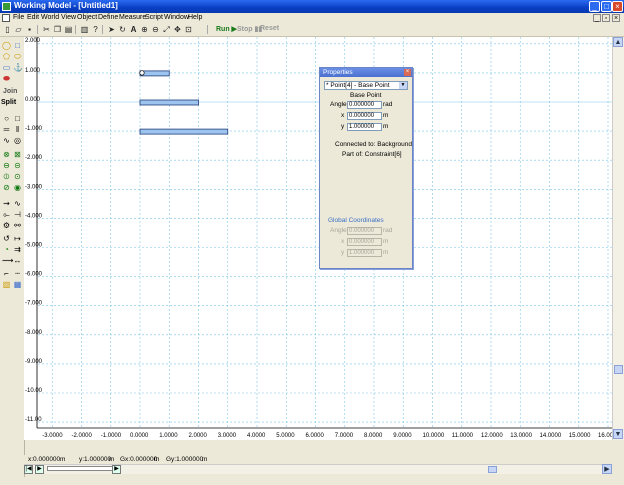 The image size is (624, 485). Describe the element at coordinates (157, 459) in the screenshot. I see `status-gx-unit: m` at that location.